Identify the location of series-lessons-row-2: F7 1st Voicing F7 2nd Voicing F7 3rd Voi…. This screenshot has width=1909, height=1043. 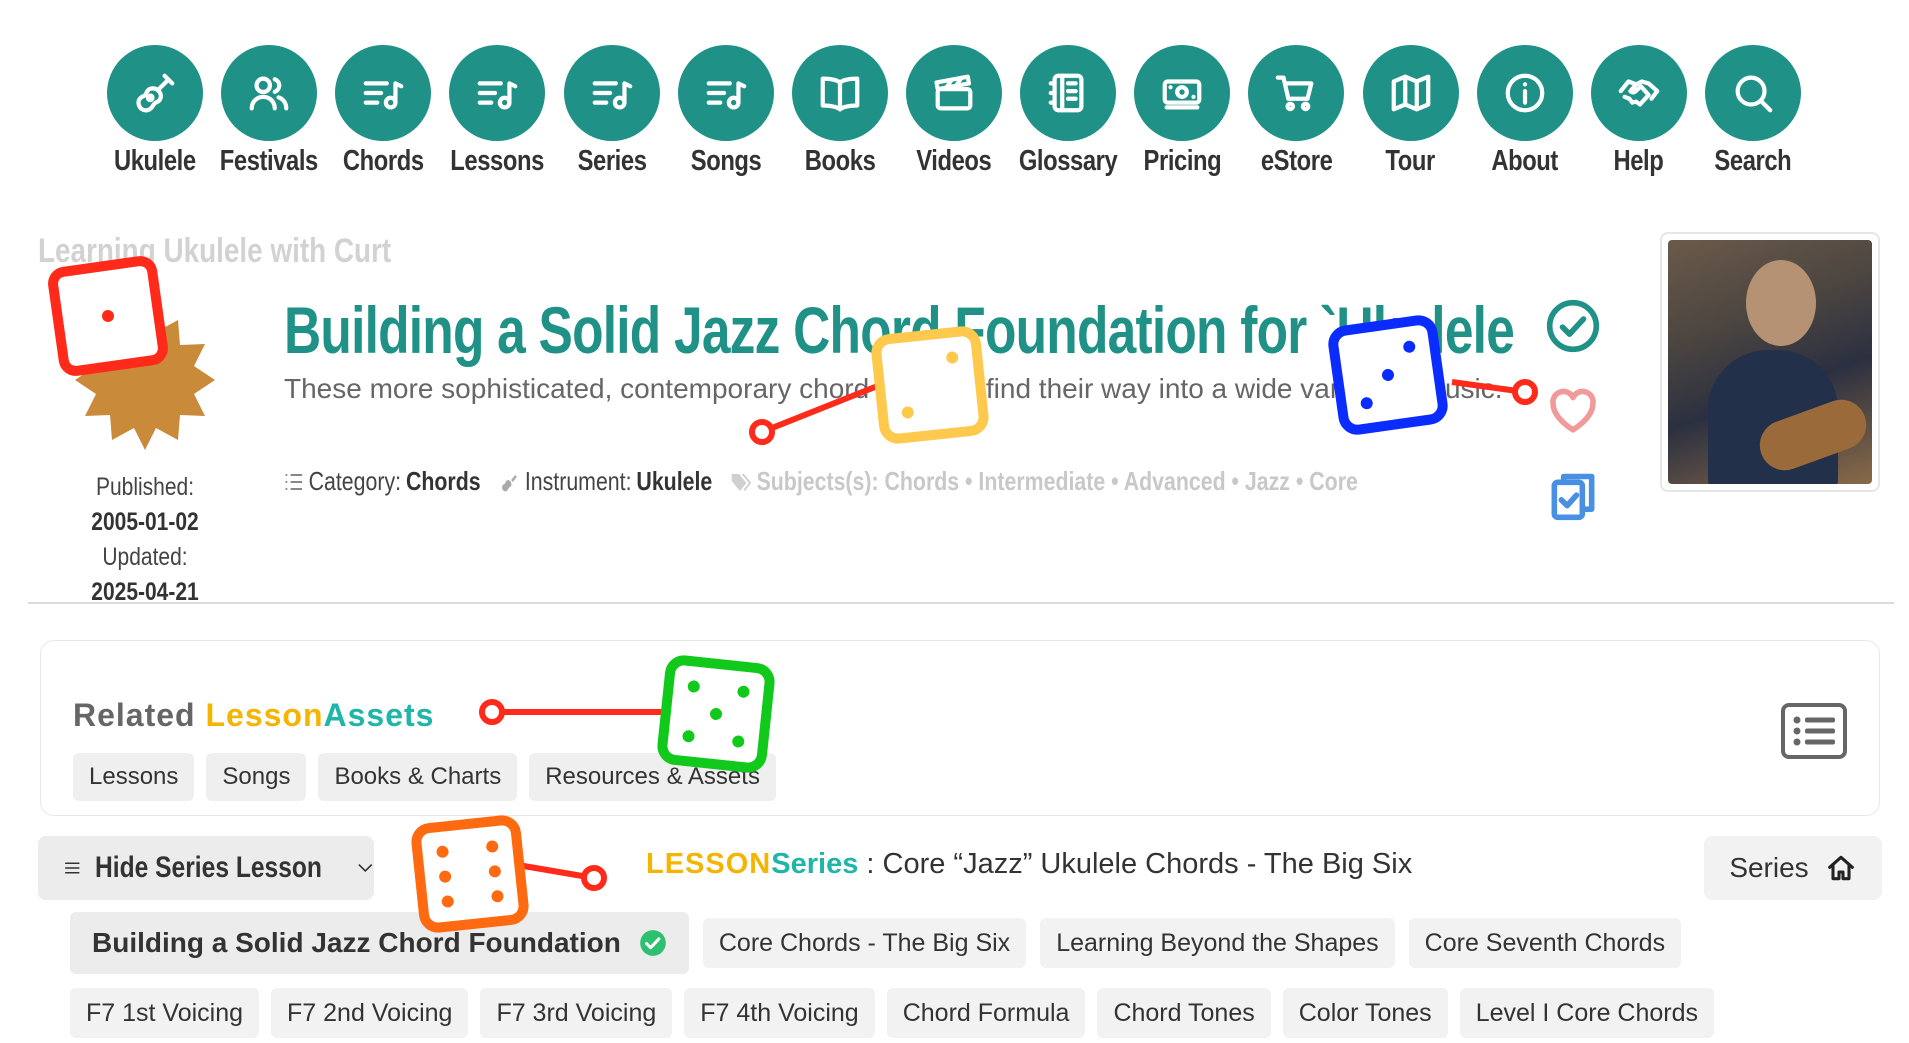
(892, 1013).